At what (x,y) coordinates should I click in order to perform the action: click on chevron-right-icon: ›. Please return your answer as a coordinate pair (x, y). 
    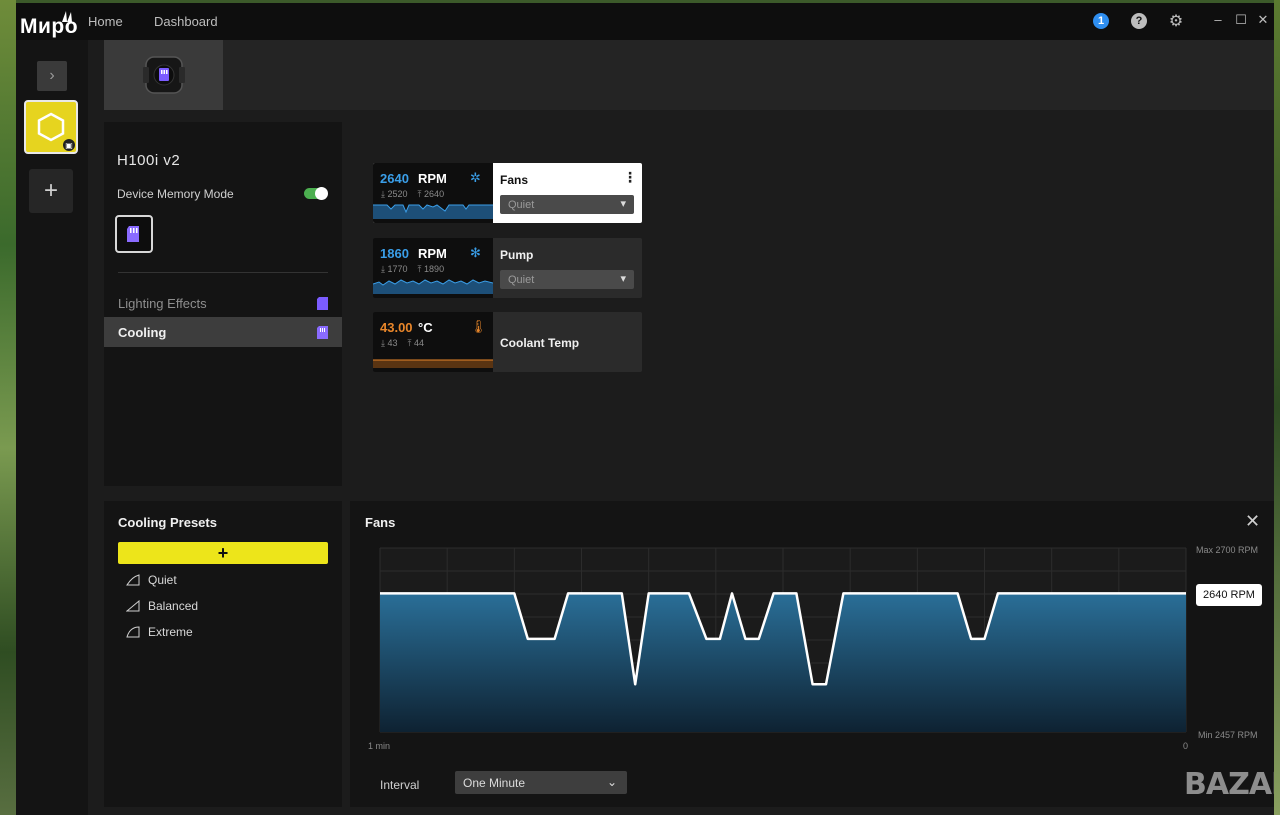
    Looking at the image, I should click on (52, 75).